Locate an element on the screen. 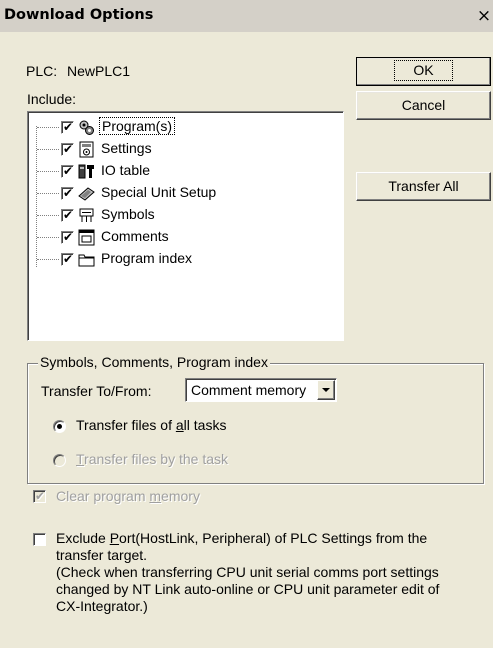 The image size is (493, 648). plc-name: NewPLC1 is located at coordinates (99, 71).